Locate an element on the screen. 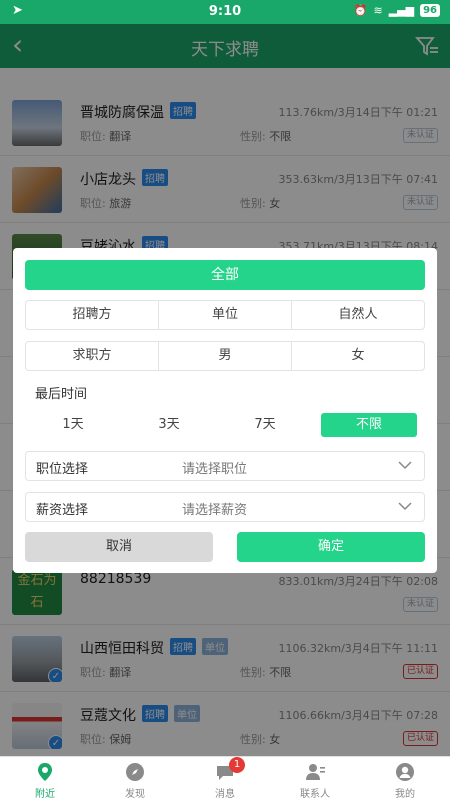 The width and height of the screenshot is (450, 800). signal-icon: ▂▄▆ is located at coordinates (401, 10).